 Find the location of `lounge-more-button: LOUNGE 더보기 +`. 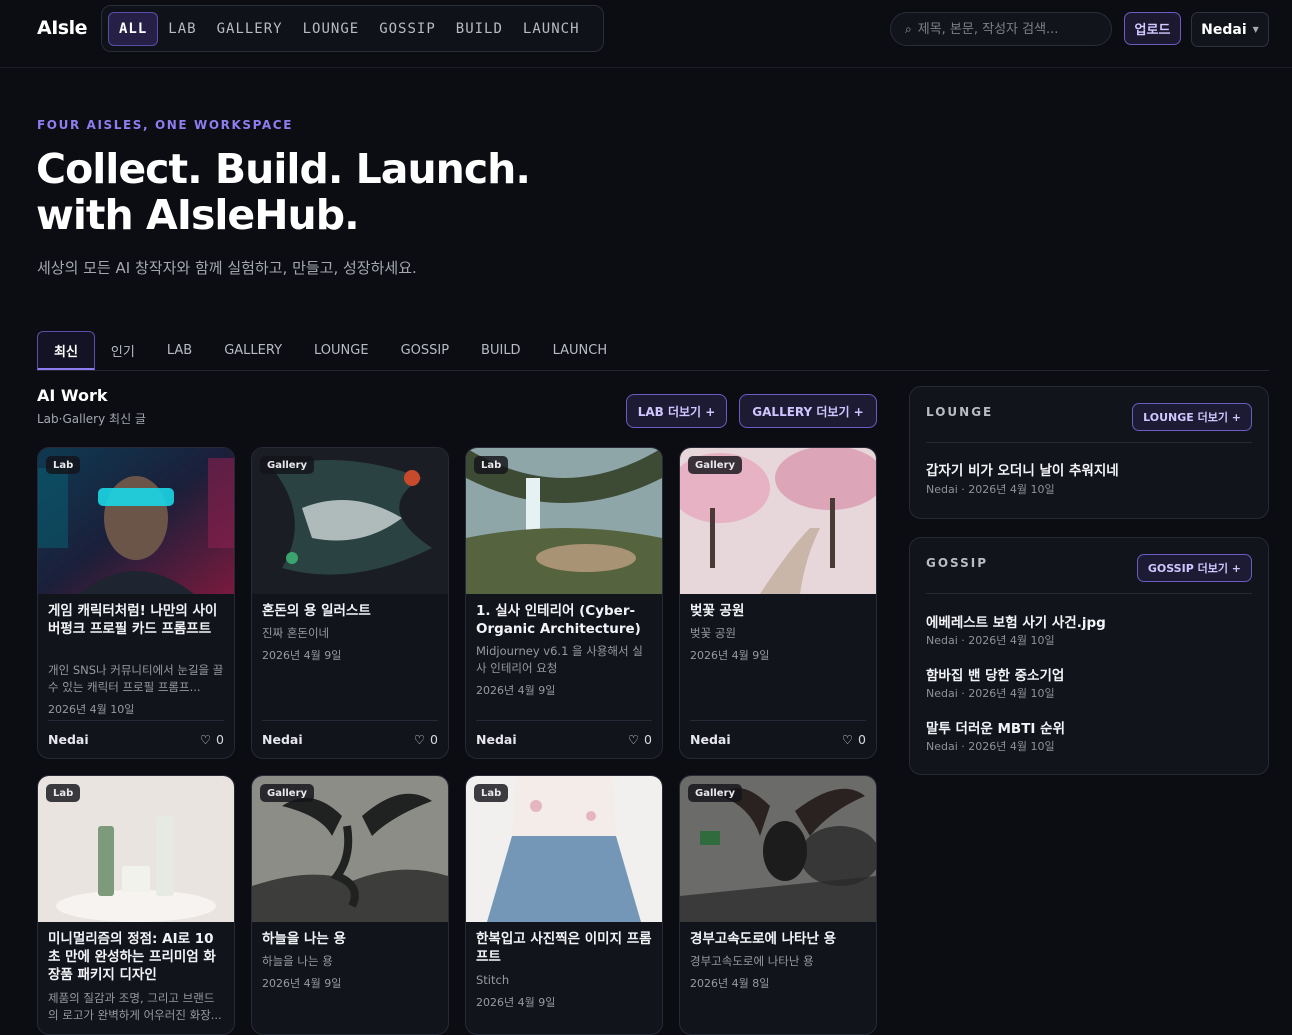

lounge-more-button: LOUNGE 더보기 + is located at coordinates (1192, 417).